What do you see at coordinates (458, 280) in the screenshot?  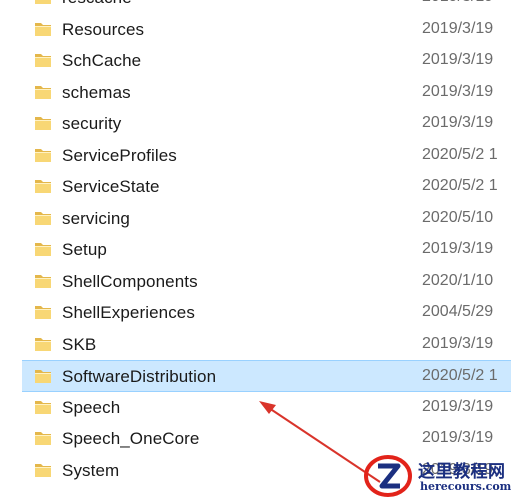 I see `file-date-modified: 2020/1/10` at bounding box center [458, 280].